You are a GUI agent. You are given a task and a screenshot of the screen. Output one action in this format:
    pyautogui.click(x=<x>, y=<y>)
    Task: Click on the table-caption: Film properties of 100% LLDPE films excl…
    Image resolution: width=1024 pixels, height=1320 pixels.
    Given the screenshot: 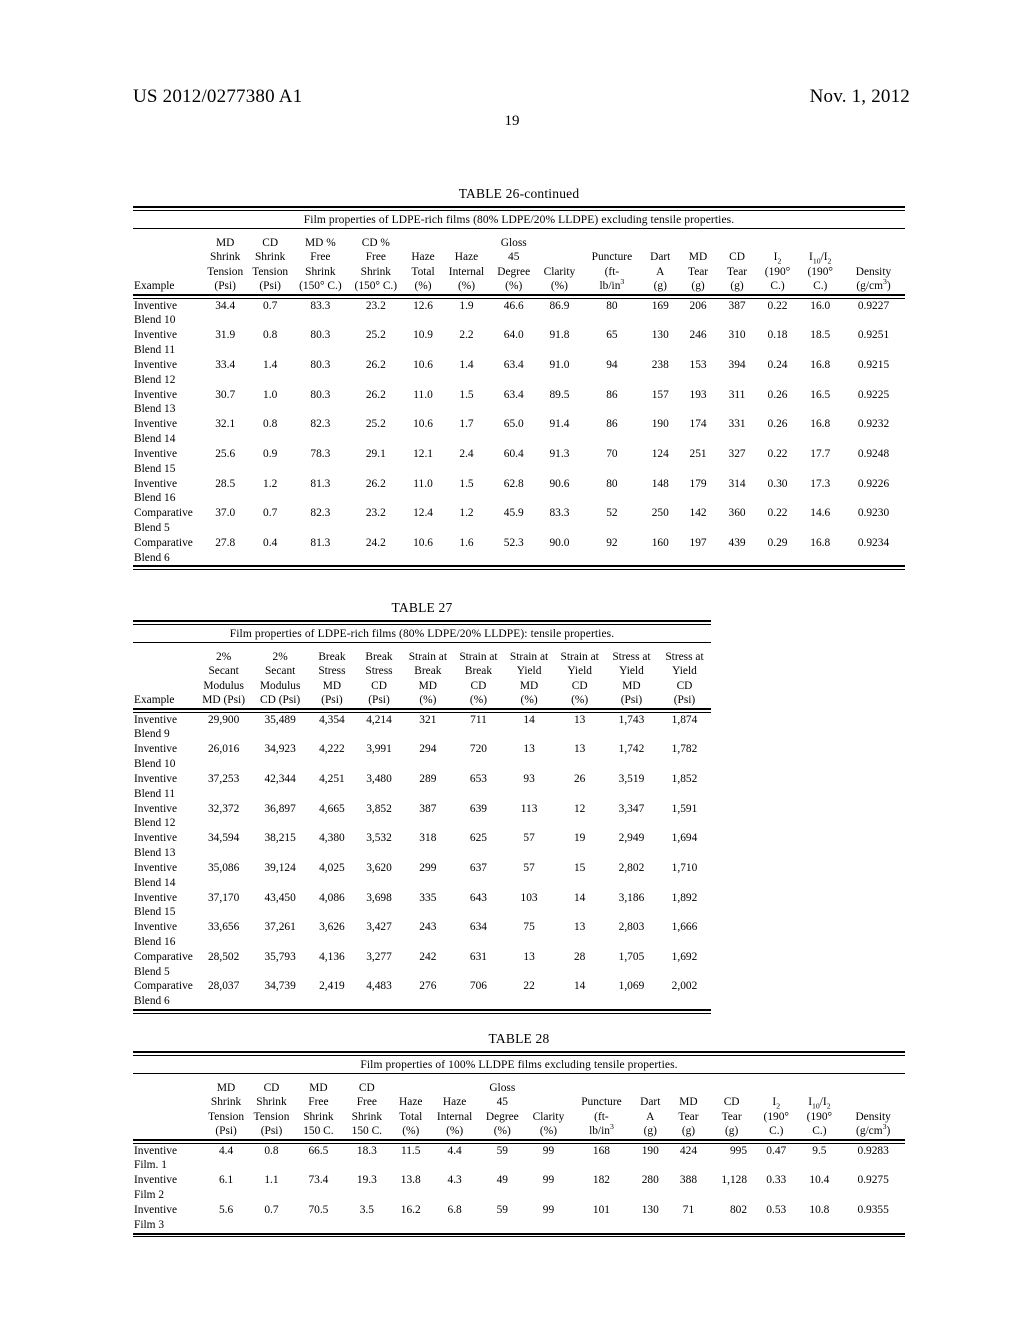 What is the action you would take?
    pyautogui.click(x=519, y=1064)
    